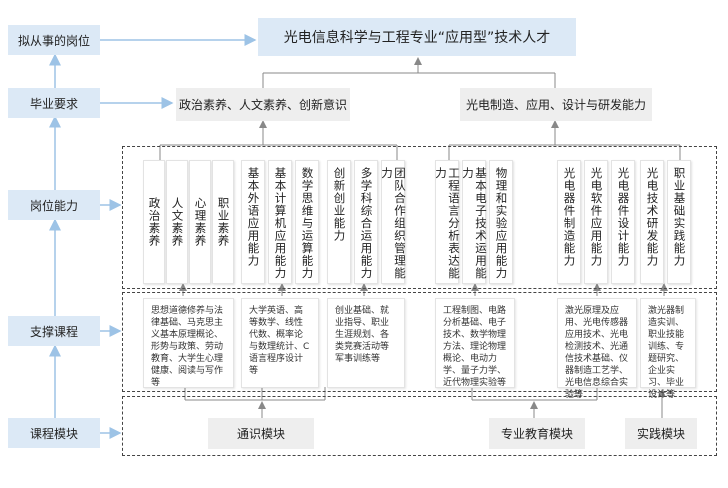 The height and width of the screenshot is (488, 728). I want to click on ability-label: 多学科综合运用能力, so click(366, 223).